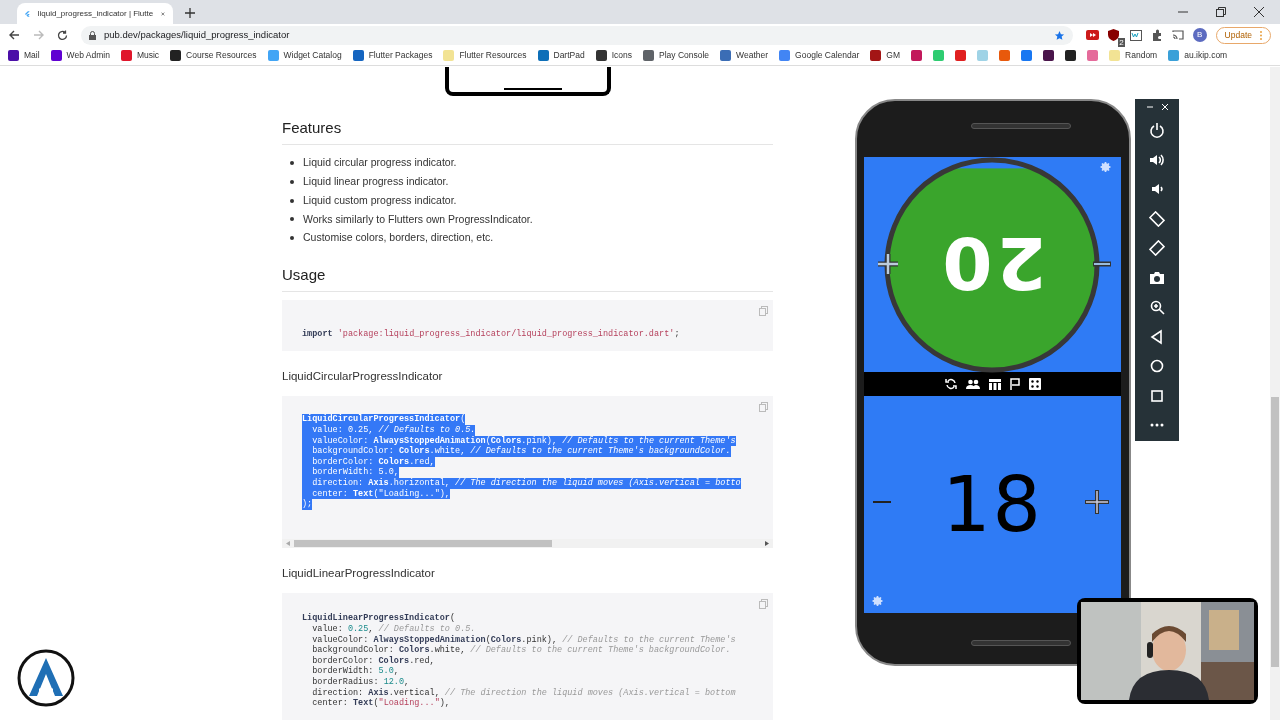  I want to click on lock-icon, so click(92, 35).